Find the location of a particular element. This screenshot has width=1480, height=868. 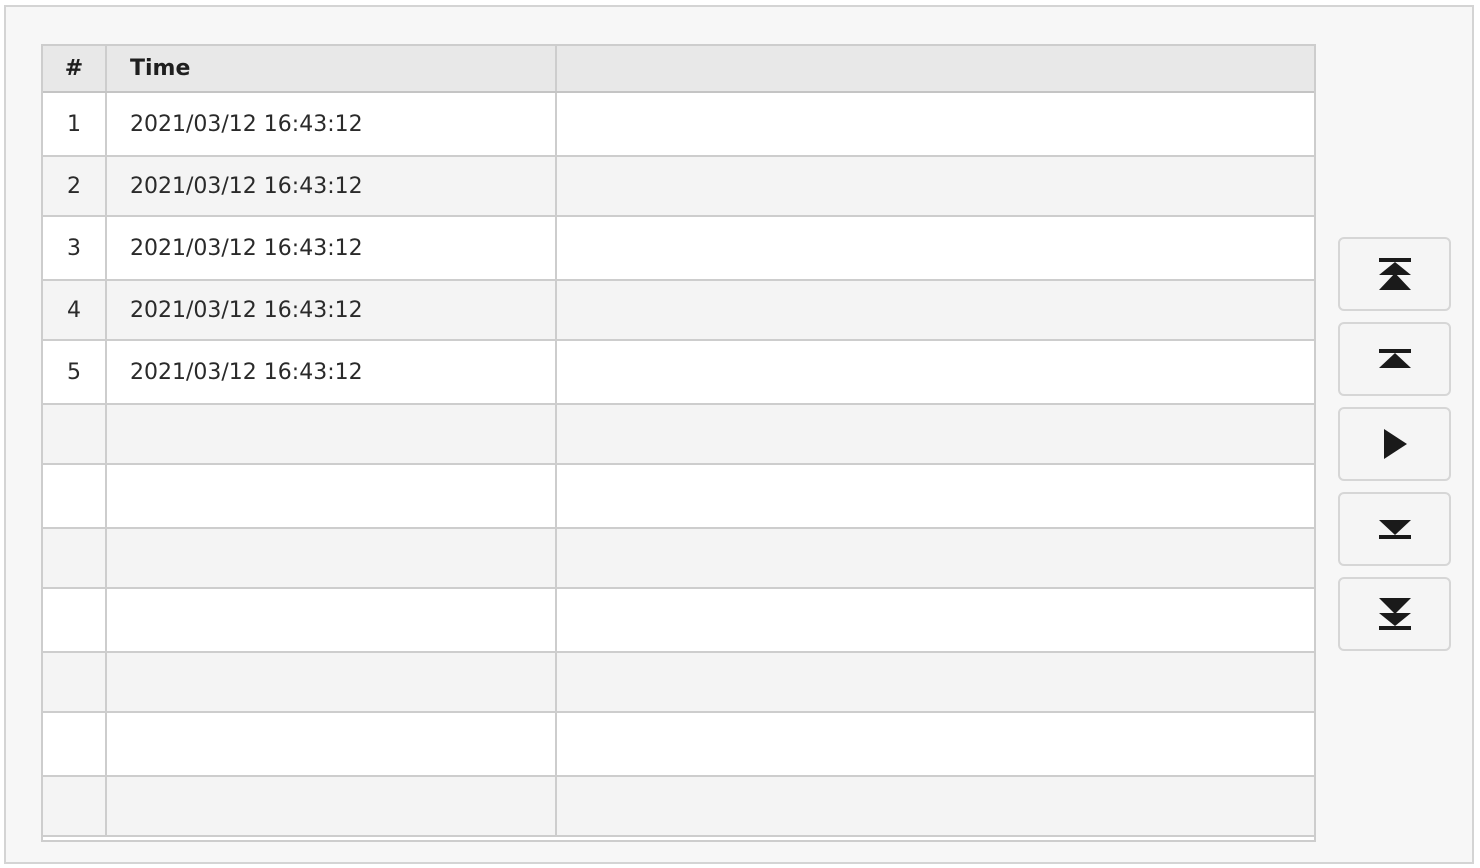

row-number-cell: 2 is located at coordinates (75, 186).